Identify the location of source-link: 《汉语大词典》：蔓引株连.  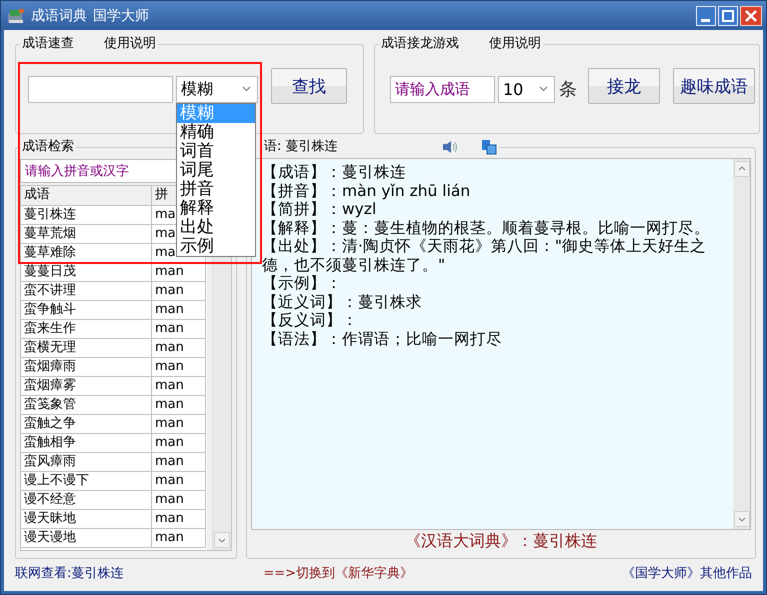
(501, 541).